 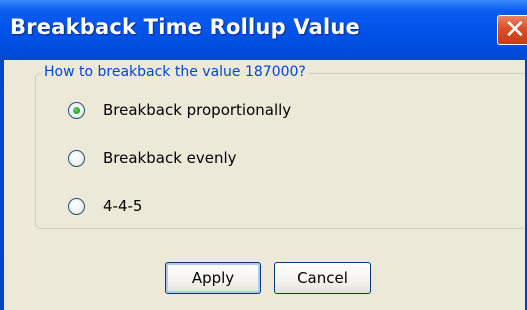 I want to click on option-breakback-evenly: Breakback evenly, so click(x=152, y=158).